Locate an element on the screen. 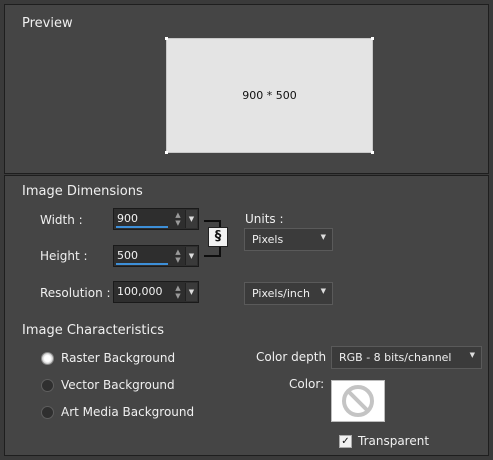 This screenshot has width=493, height=460. color-depth-label: Color depth : is located at coordinates (295, 357).